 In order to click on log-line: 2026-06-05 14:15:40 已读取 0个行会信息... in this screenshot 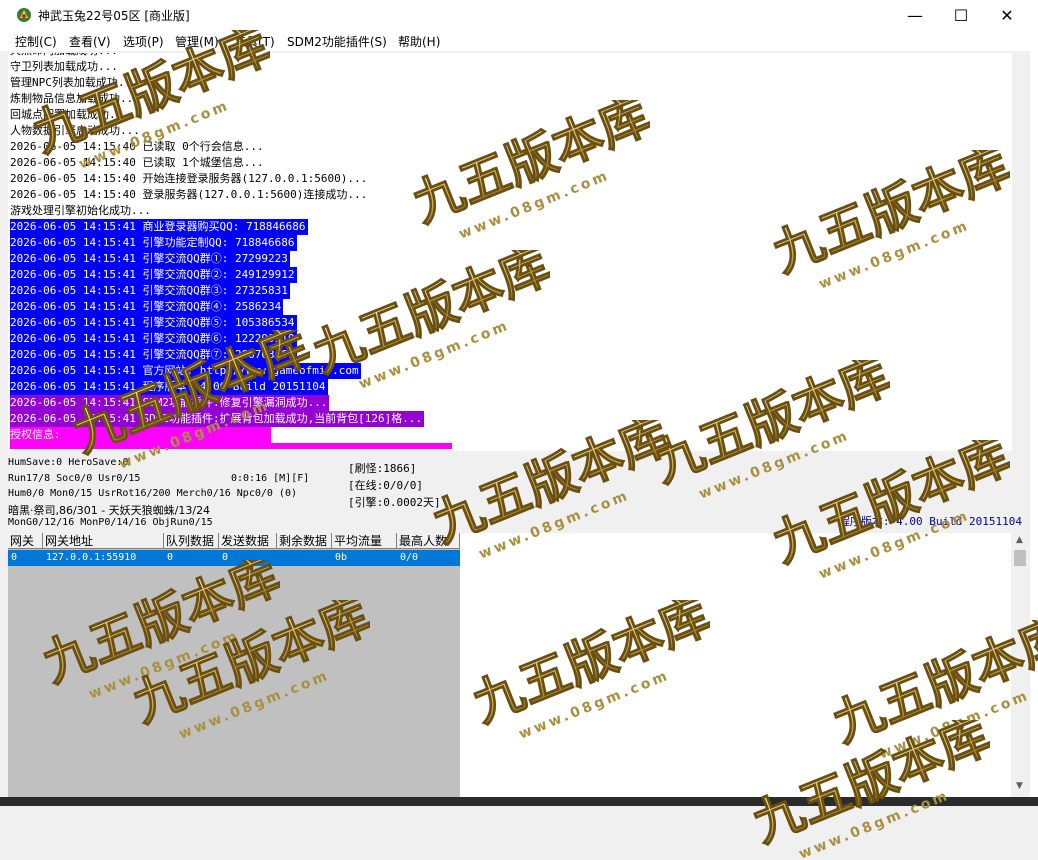, I will do `click(137, 146)`.